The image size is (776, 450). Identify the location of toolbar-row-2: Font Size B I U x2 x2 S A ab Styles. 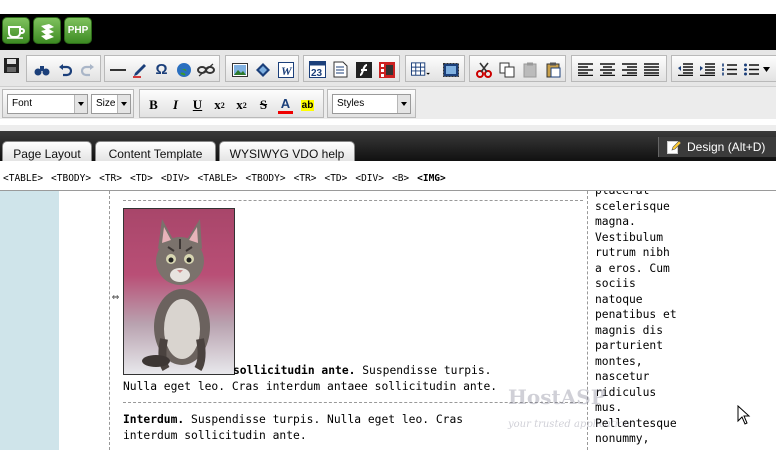
(388, 103).